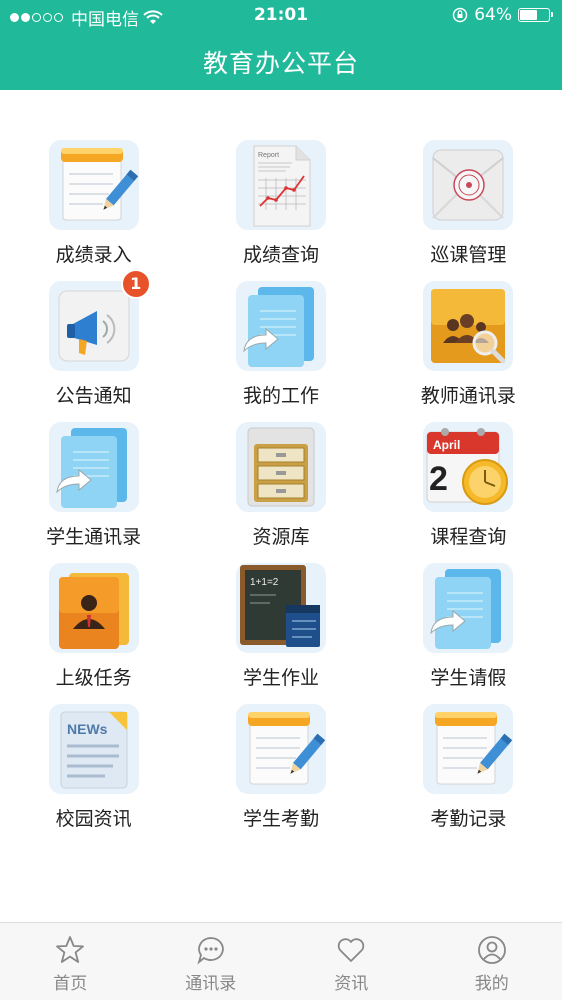 The image size is (562, 1000). Describe the element at coordinates (468, 326) in the screenshot. I see `people-search-icon` at that location.